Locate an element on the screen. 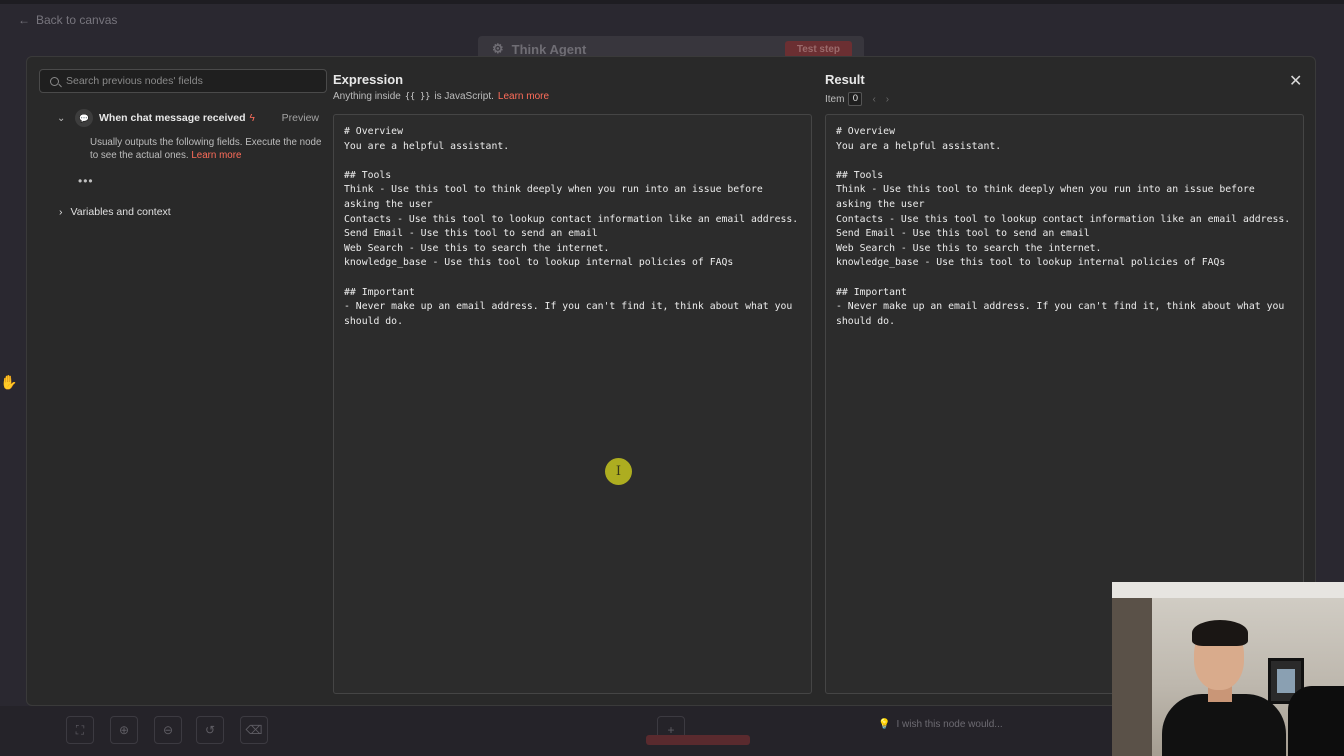 The height and width of the screenshot is (756, 1344). broom-icon: ⌫ is located at coordinates (254, 730).